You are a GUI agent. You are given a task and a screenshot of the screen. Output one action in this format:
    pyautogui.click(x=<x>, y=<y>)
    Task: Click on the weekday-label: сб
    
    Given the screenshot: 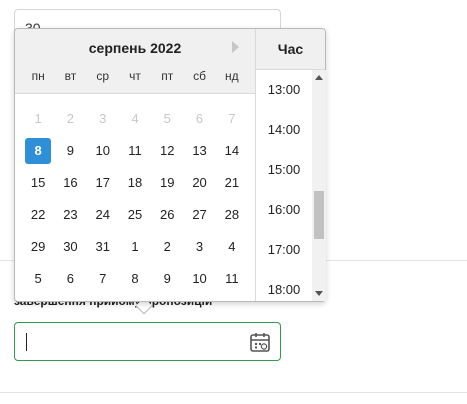 What is the action you would take?
    pyautogui.click(x=199, y=76)
    